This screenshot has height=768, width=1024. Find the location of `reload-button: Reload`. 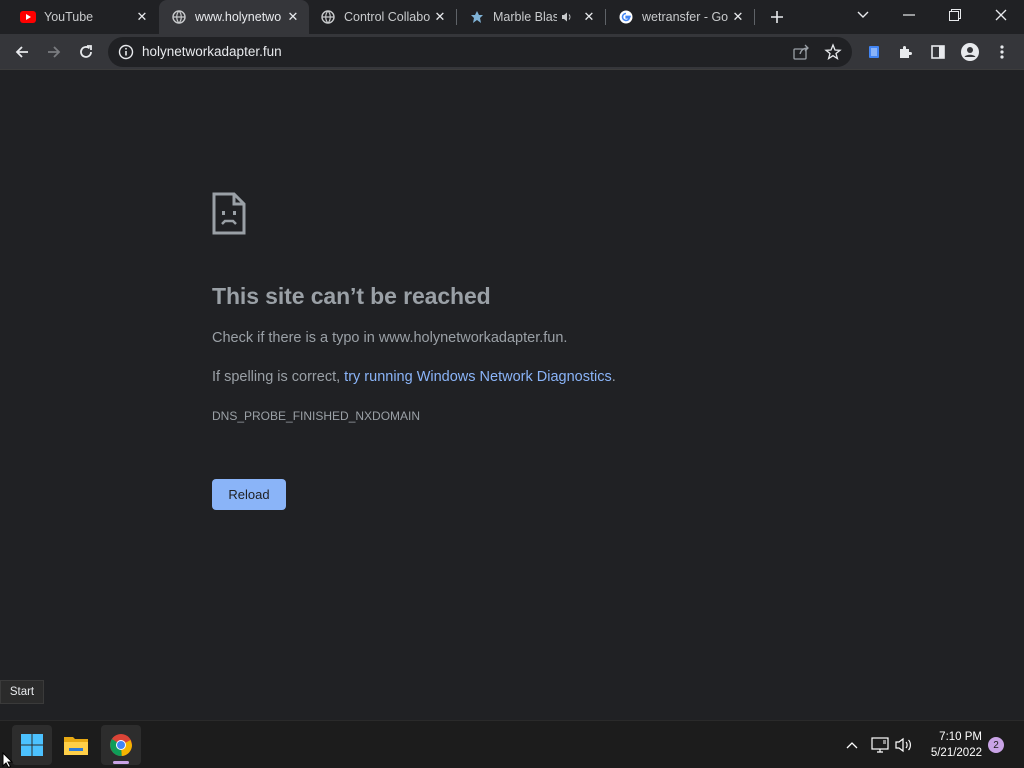

reload-button: Reload is located at coordinates (249, 494).